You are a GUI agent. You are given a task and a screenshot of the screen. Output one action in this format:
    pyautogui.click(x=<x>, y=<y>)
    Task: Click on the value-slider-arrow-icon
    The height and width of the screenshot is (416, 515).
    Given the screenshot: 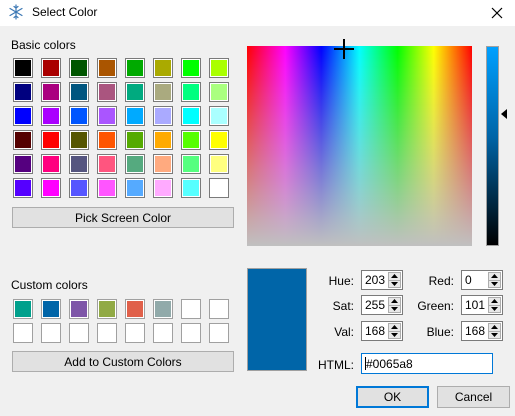 What is the action you would take?
    pyautogui.click(x=504, y=114)
    